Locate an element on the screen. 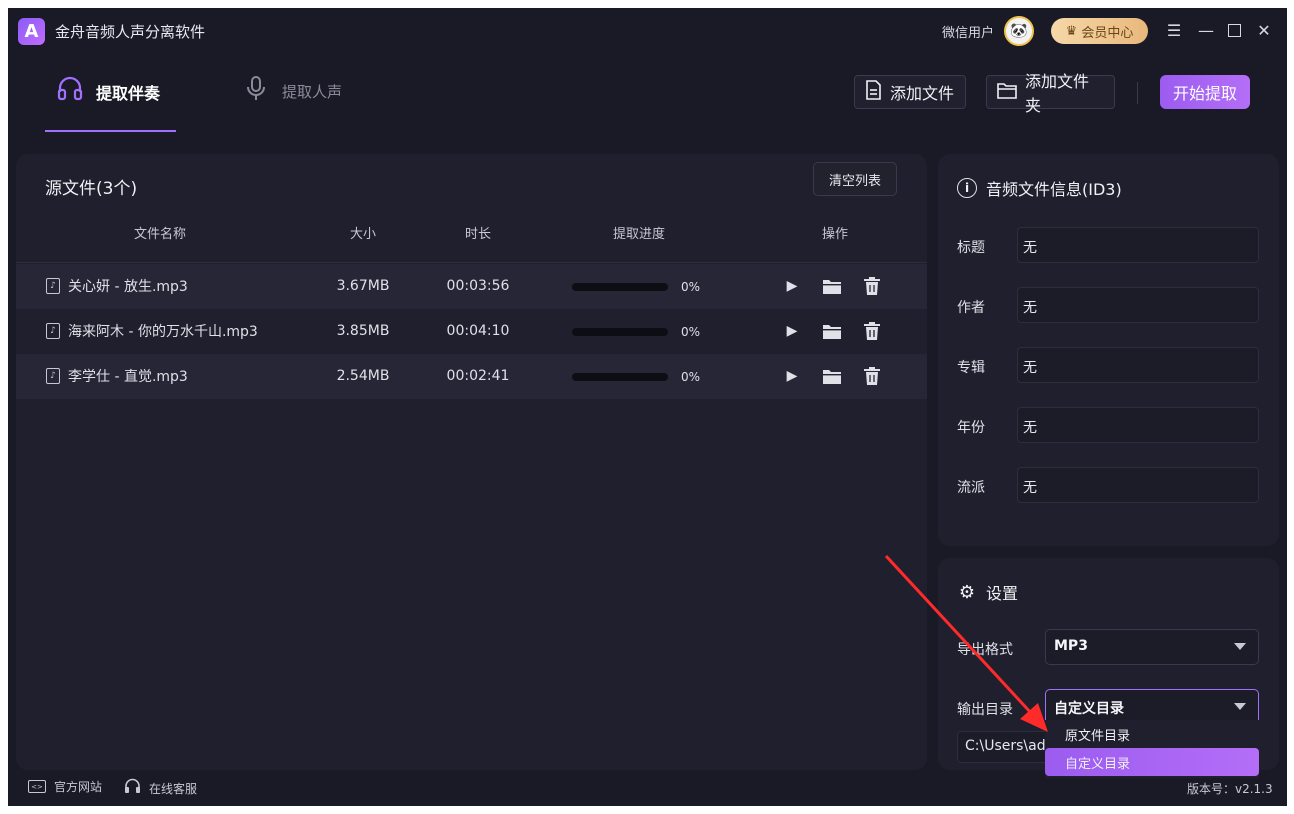 This screenshot has width=1294, height=814. file-name-cell: ♪ 海来阿木 - 你的万水千山.mp3 is located at coordinates (152, 331).